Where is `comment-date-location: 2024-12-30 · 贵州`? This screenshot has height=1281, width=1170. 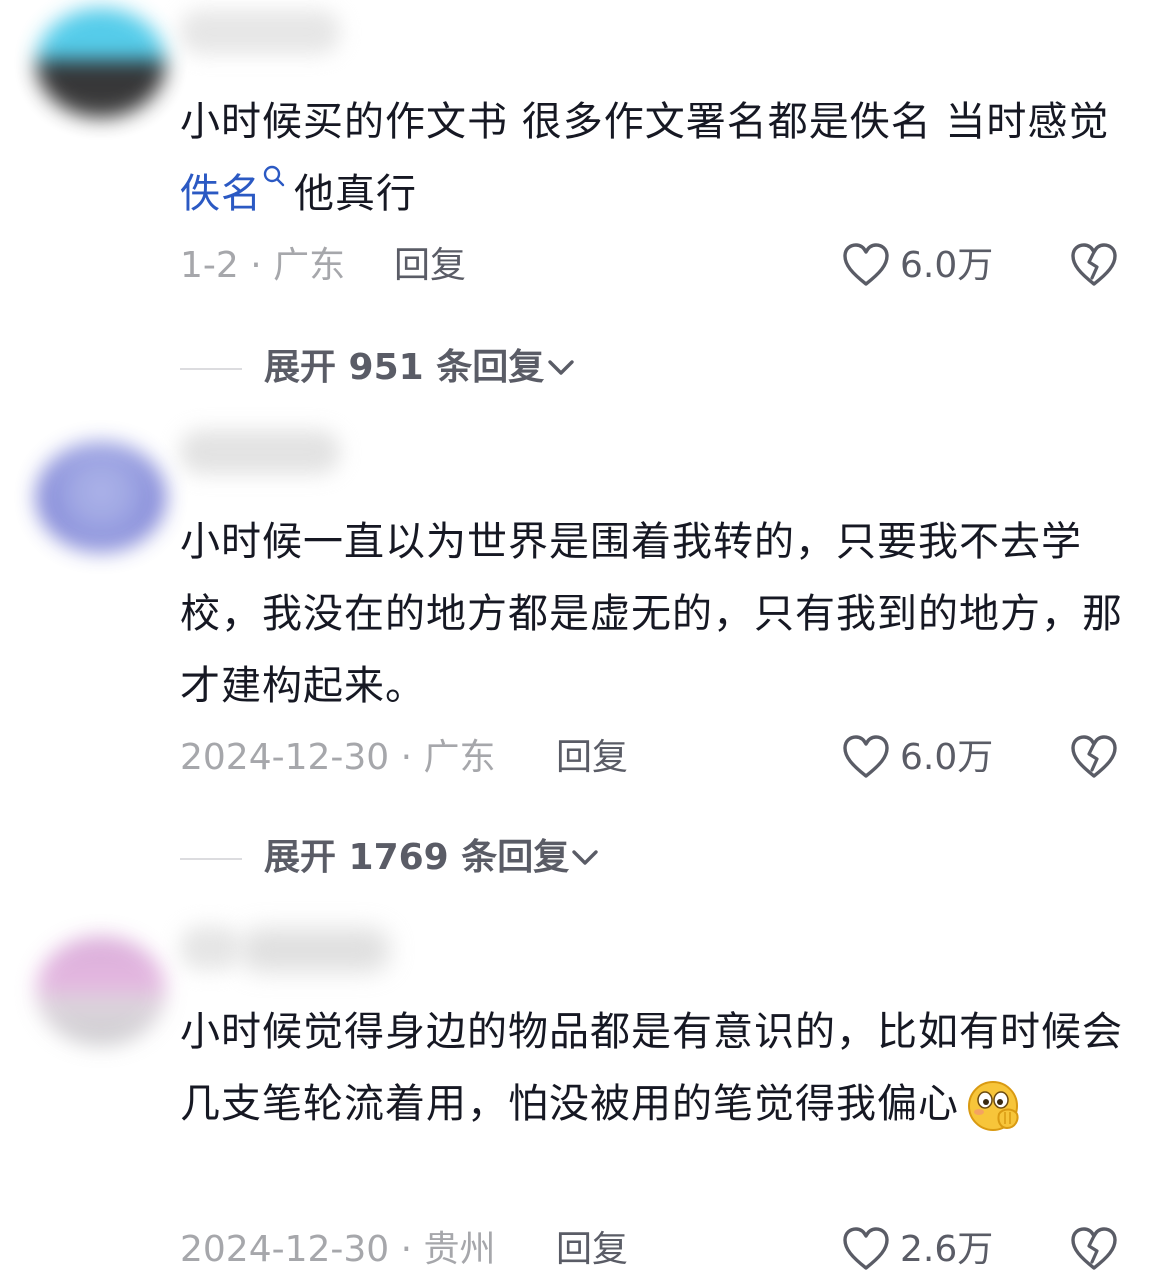 comment-date-location: 2024-12-30 · 贵州 is located at coordinates (338, 1249).